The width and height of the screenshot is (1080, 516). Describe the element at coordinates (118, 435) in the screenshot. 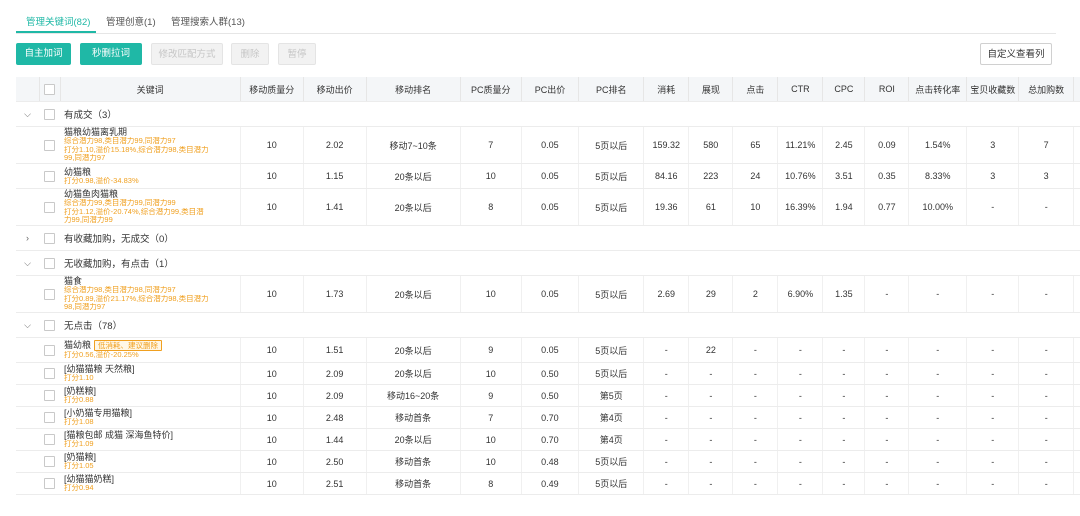

I see `keyword-name: [猫粮包邮 成猫 深海鱼特价]` at that location.